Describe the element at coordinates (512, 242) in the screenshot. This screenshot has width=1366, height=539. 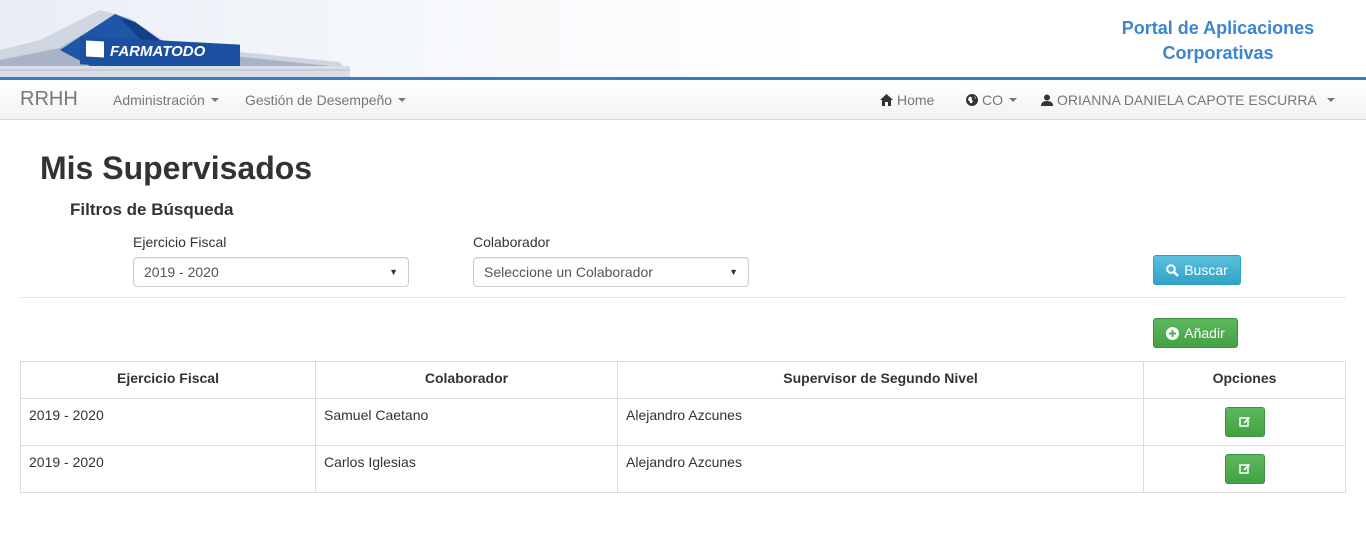
I see `collaborator-label: Colaborador` at that location.